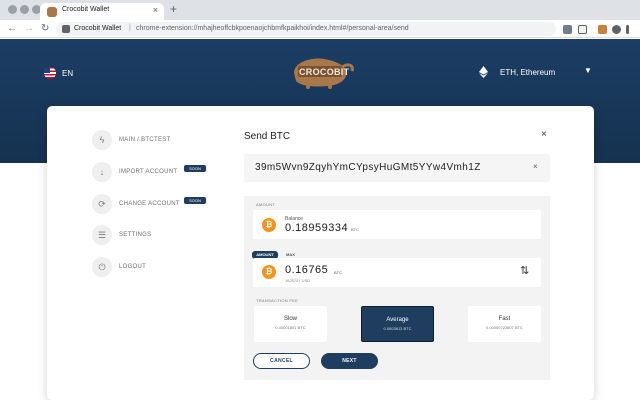  What do you see at coordinates (24, 9) in the screenshot?
I see `window-minimize-dot` at bounding box center [24, 9].